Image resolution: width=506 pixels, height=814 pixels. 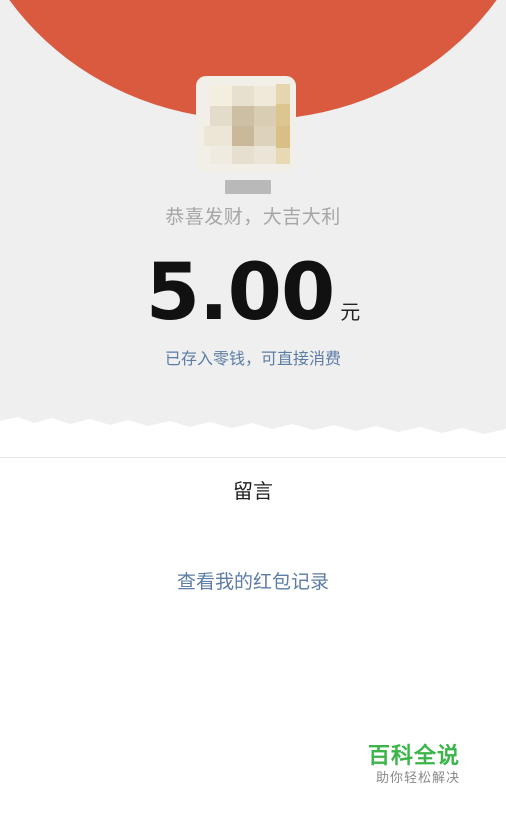 What do you see at coordinates (253, 580) in the screenshot?
I see `view-red-packet-records-link: 查看我的红包记录` at bounding box center [253, 580].